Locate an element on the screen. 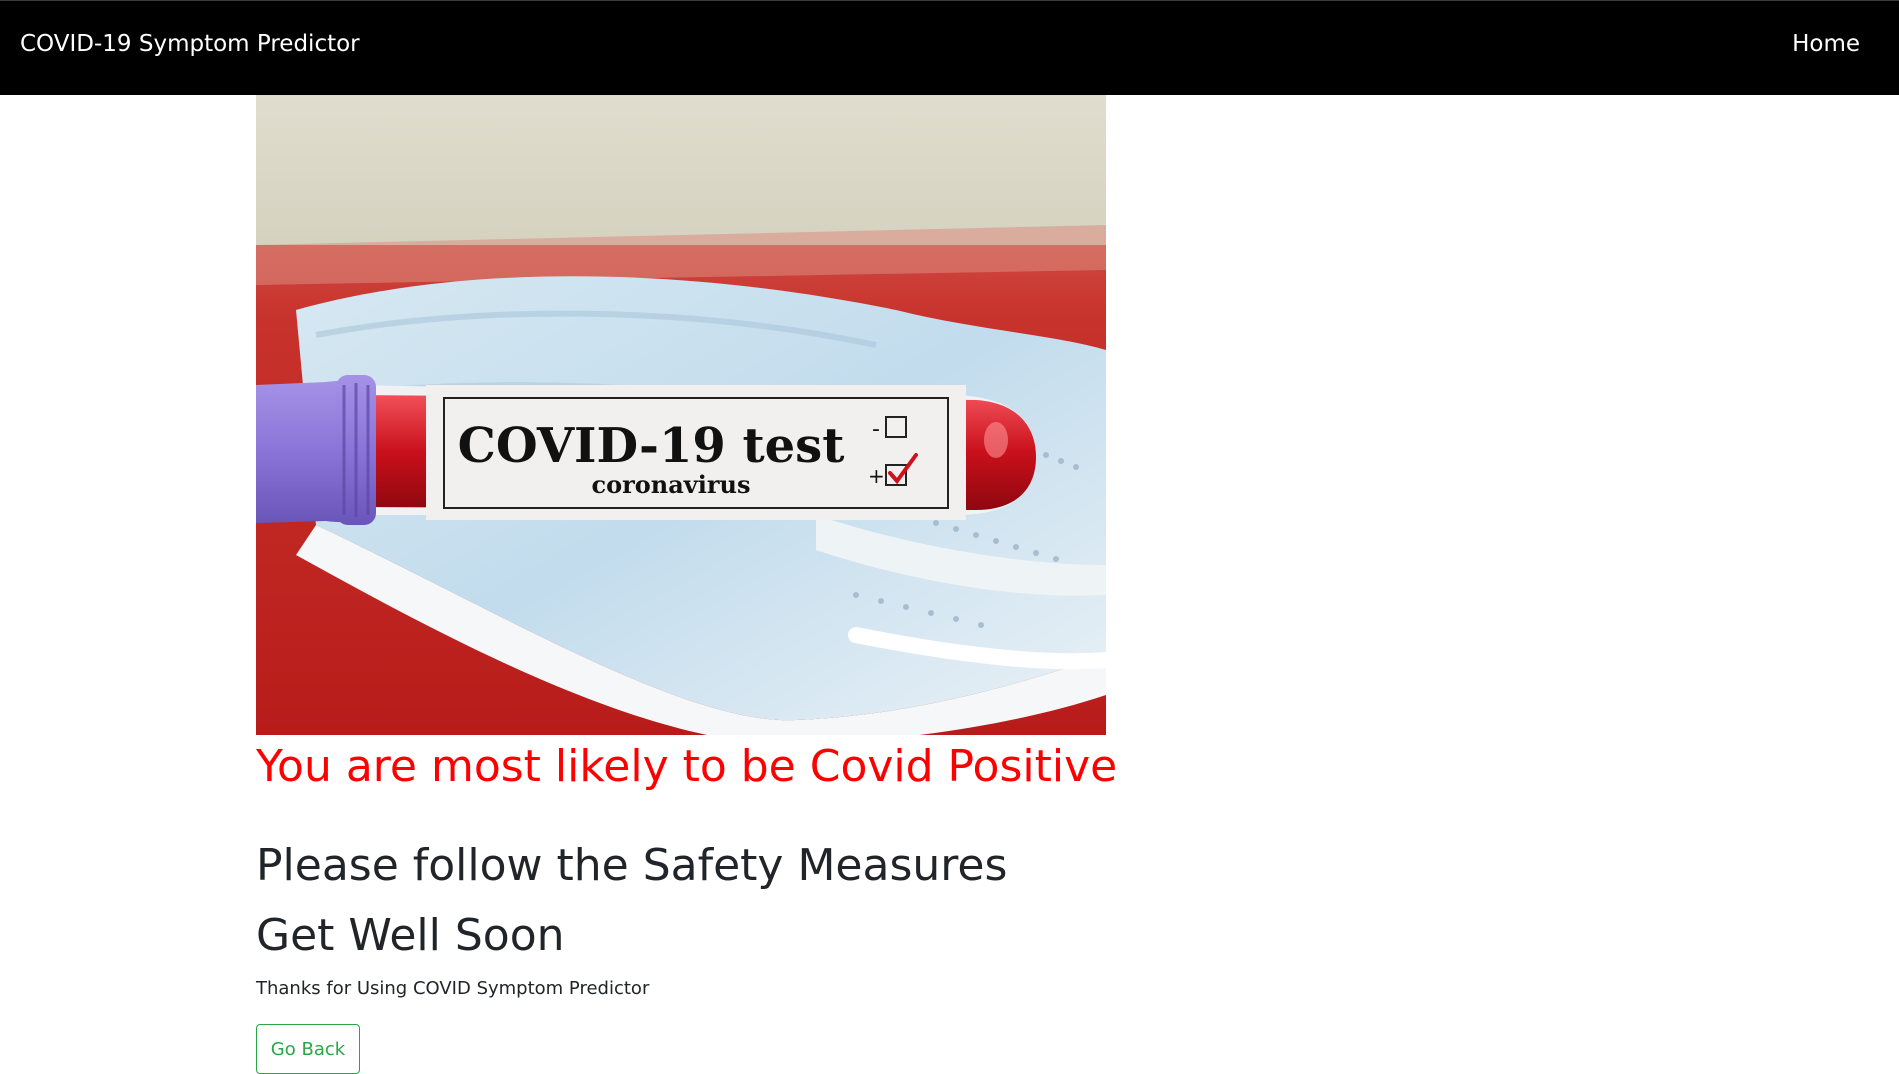 Image resolution: width=1899 pixels, height=1074 pixels. go-back-button: Go Back is located at coordinates (308, 1049).